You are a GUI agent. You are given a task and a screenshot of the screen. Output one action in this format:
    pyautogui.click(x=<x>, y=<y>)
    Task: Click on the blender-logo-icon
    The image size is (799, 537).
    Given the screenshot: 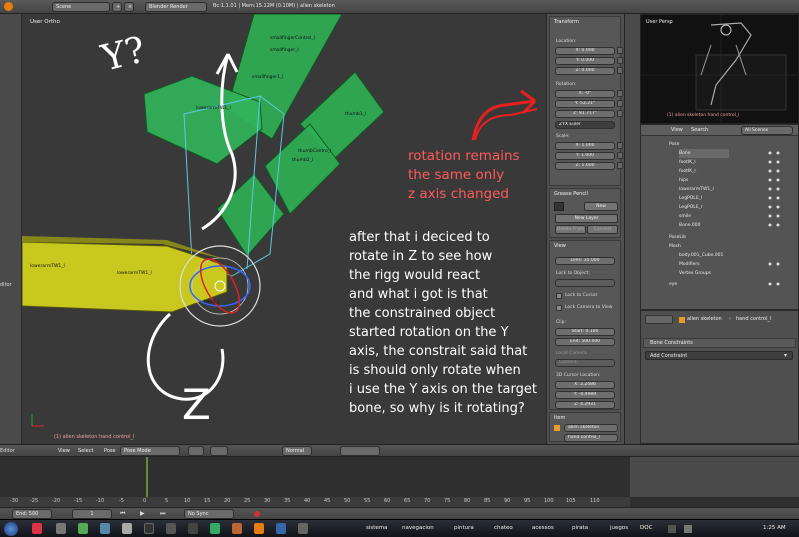 What is the action you would take?
    pyautogui.click(x=8, y=6)
    